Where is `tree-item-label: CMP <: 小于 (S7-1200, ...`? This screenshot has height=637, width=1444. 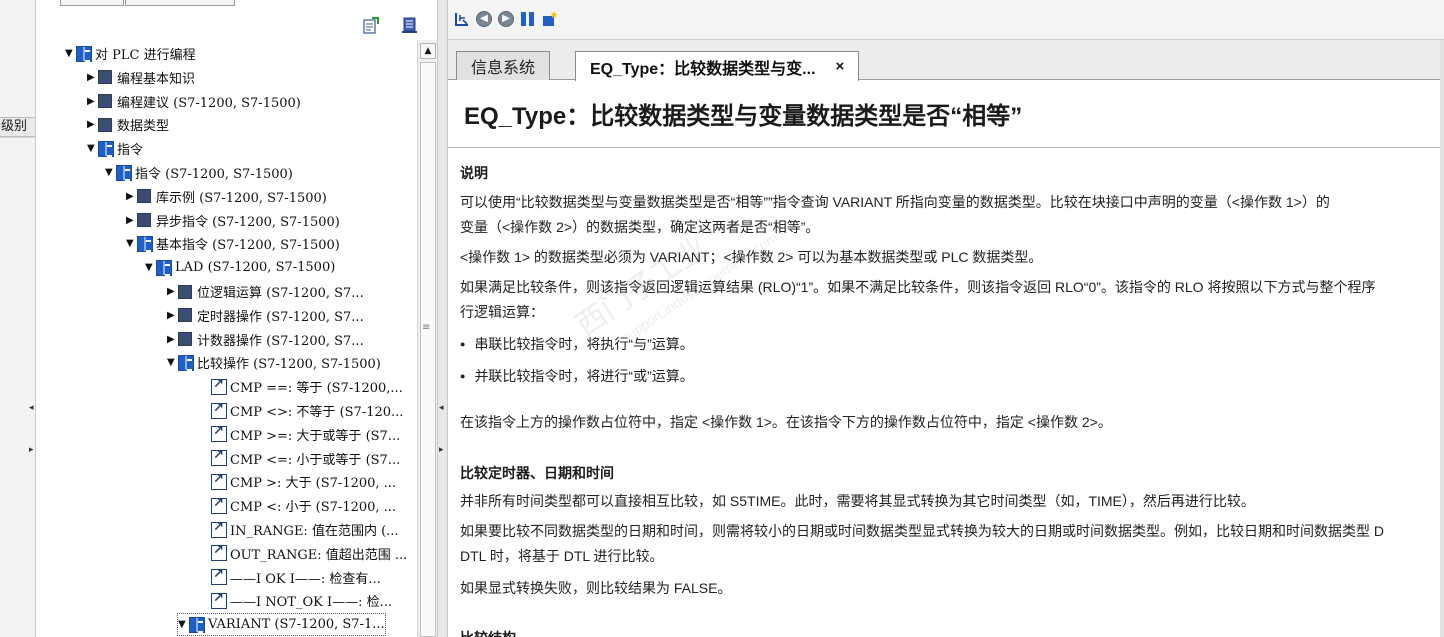
tree-item-label: CMP <: 小于 (S7-1200, ... is located at coordinates (313, 508).